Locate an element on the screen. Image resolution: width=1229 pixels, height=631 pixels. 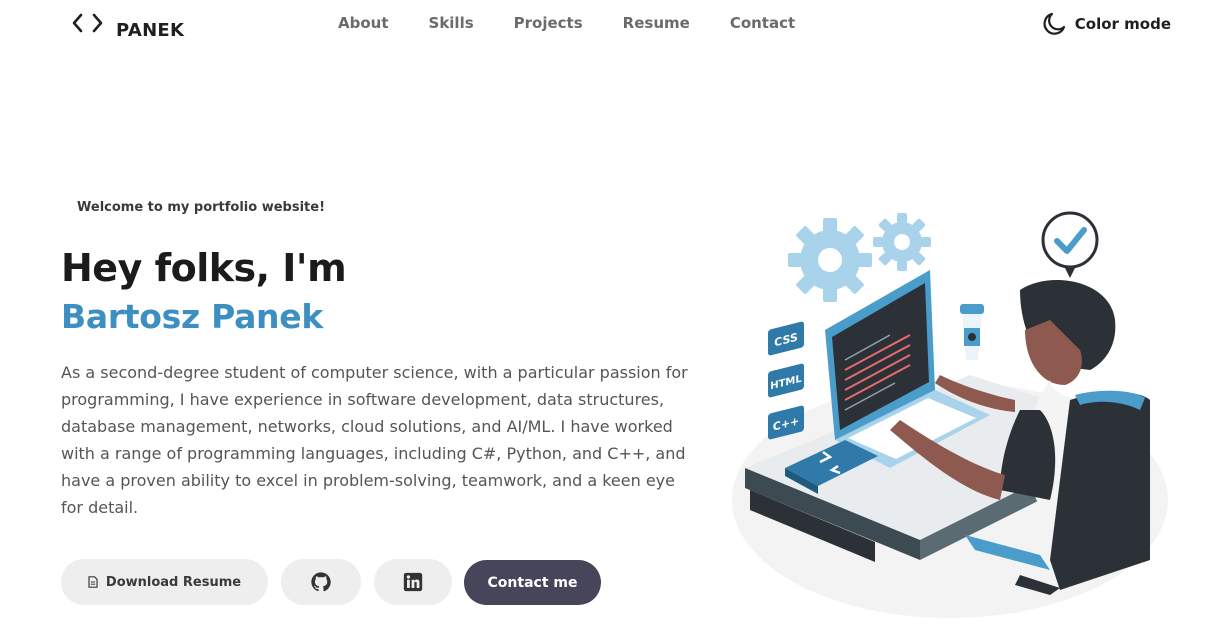
linkedin-icon is located at coordinates (413, 582).